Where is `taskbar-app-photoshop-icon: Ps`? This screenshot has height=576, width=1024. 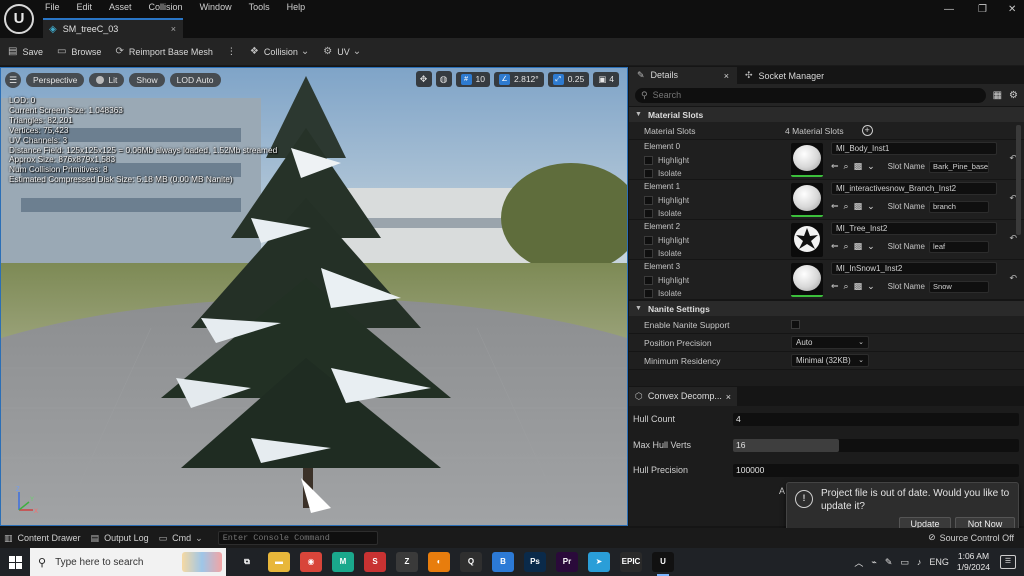 taskbar-app-photoshop-icon: Ps is located at coordinates (535, 562).